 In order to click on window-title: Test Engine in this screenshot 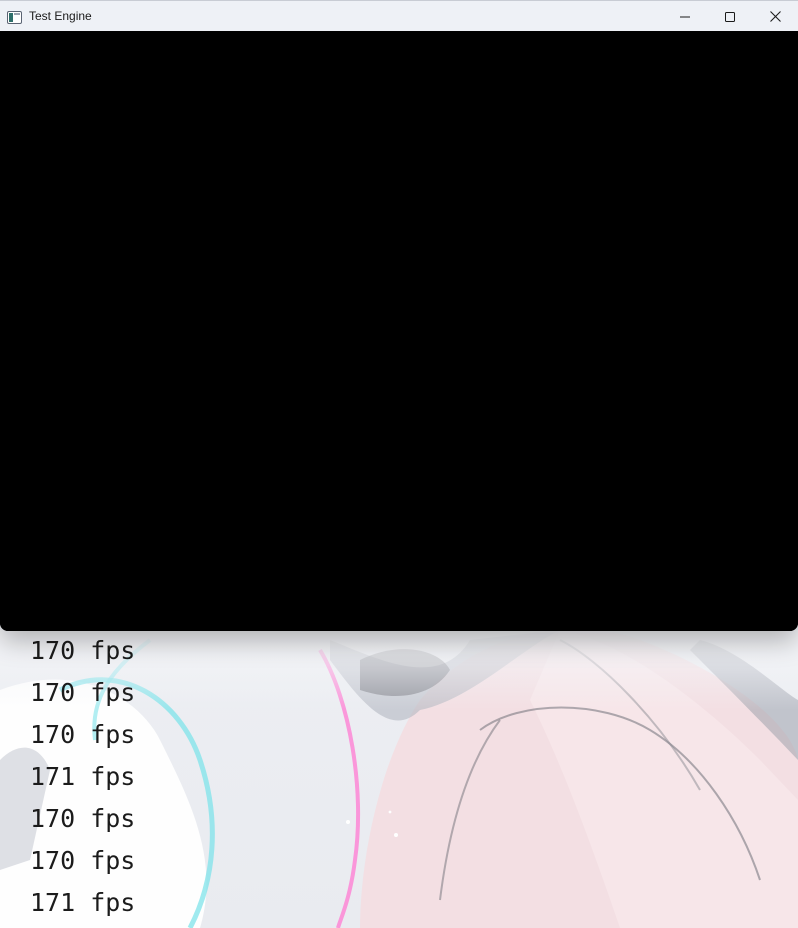, I will do `click(60, 16)`.